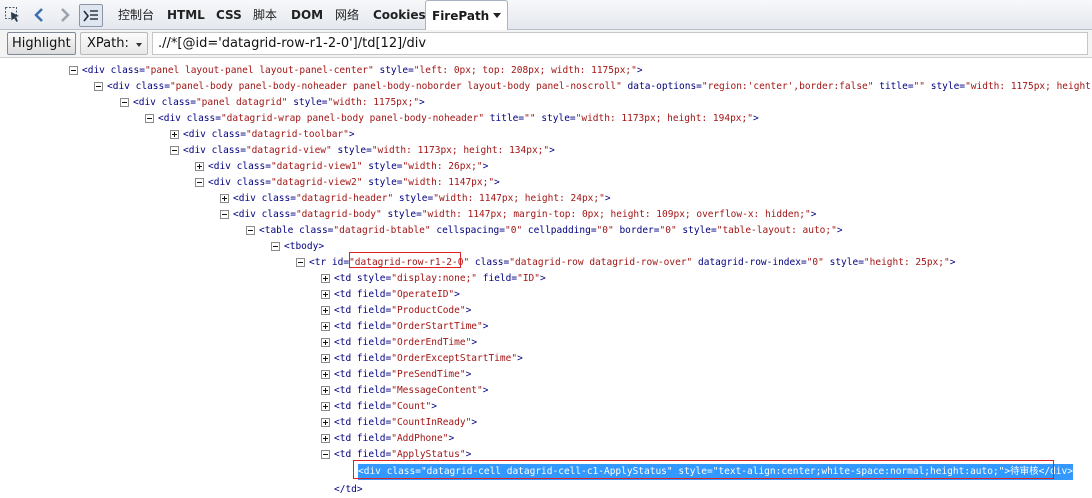  Describe the element at coordinates (136, 15) in the screenshot. I see `tab-console: 控制台` at that location.